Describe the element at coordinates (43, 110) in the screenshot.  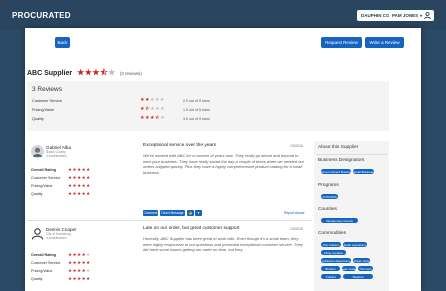
I see `summary-label: Pricing/Value` at that location.